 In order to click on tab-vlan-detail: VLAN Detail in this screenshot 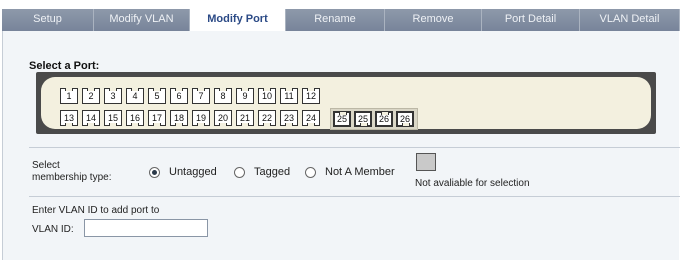, I will do `click(630, 20)`.